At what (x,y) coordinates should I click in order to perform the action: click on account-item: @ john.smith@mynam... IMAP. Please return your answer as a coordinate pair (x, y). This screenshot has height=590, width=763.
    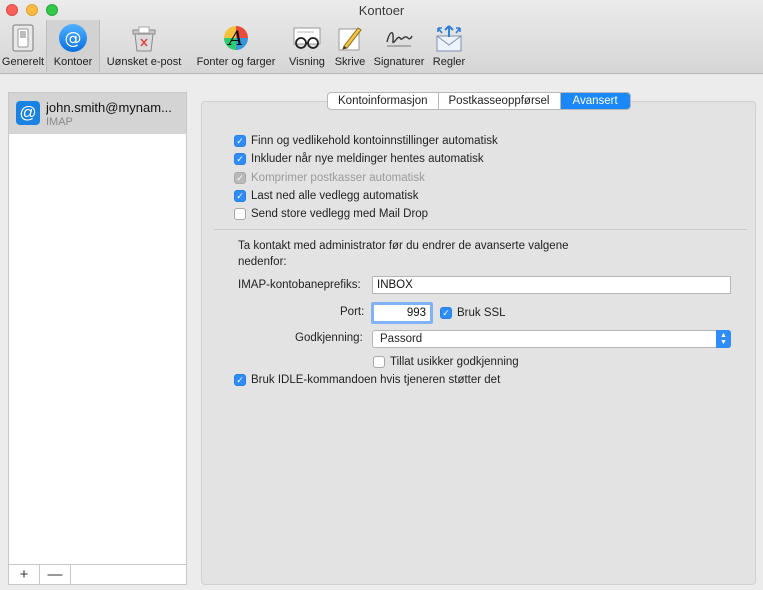
    Looking at the image, I should click on (97, 113).